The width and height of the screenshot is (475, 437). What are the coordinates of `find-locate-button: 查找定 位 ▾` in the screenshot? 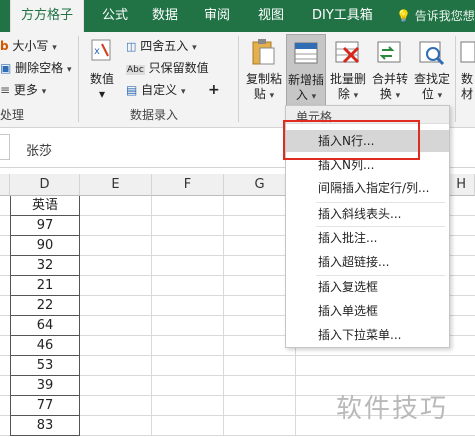 It's located at (432, 70).